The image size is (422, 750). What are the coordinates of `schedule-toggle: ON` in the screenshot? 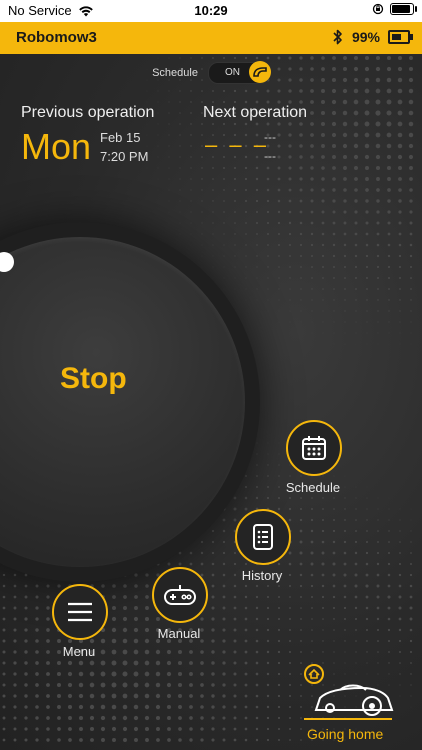 It's located at (239, 72).